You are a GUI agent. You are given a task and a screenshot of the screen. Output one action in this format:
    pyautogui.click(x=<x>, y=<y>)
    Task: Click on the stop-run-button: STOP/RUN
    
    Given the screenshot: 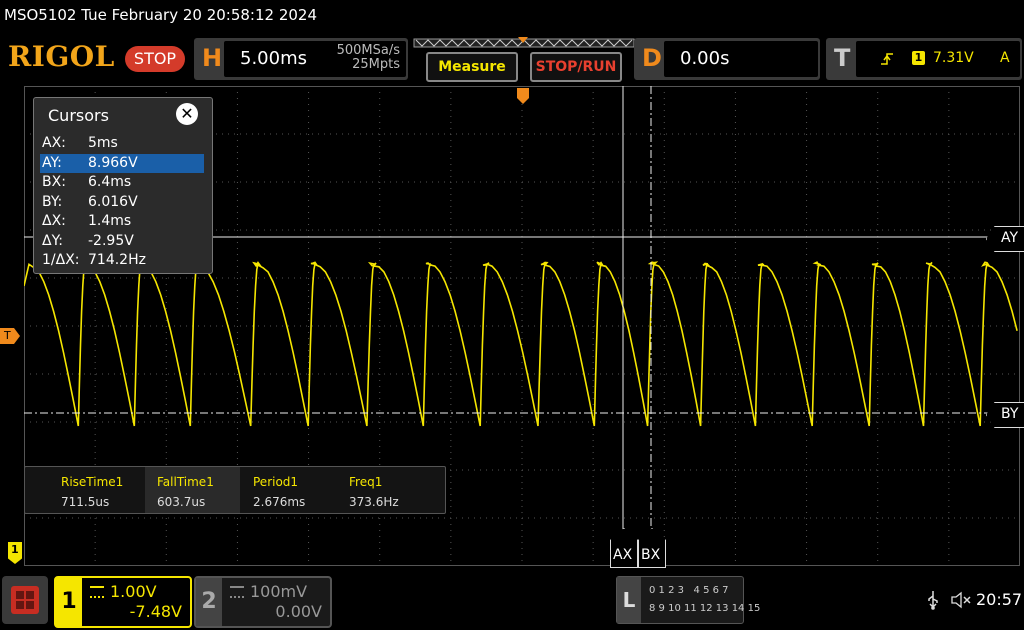 What is the action you would take?
    pyautogui.click(x=576, y=67)
    